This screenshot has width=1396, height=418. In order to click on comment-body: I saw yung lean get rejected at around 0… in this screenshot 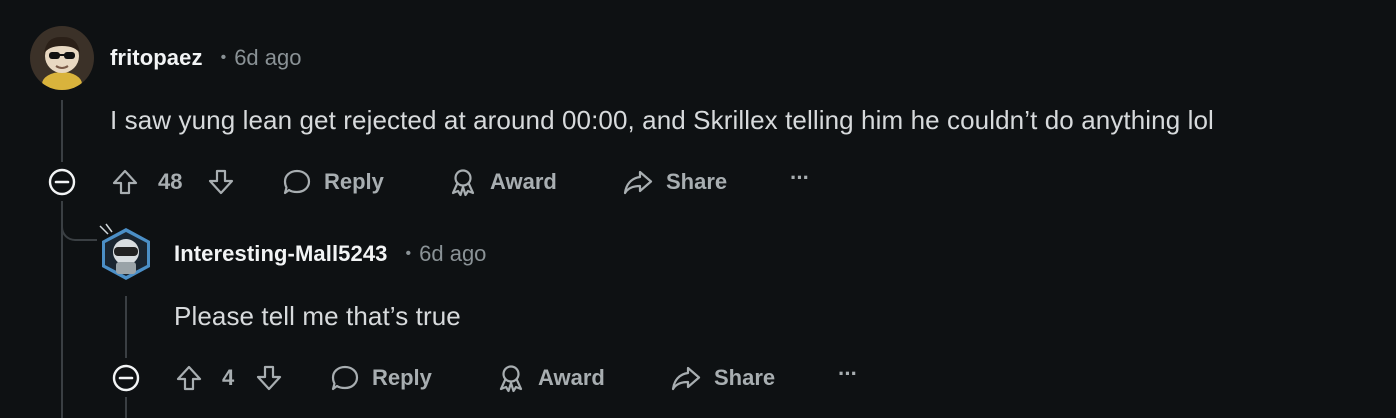, I will do `click(662, 120)`.